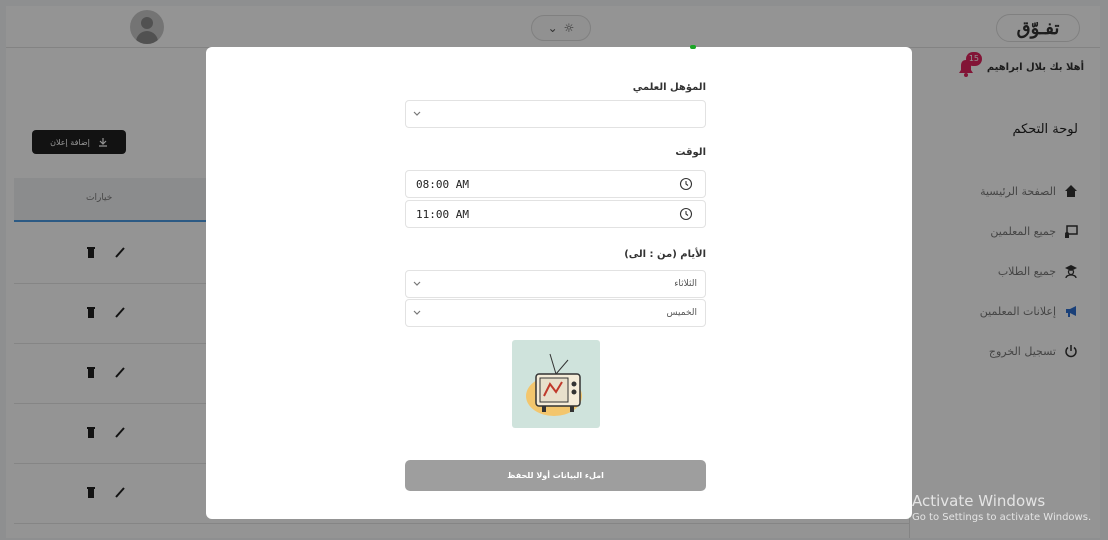 The image size is (1108, 540). What do you see at coordinates (979, 501) in the screenshot?
I see `watermark-title: Activate Windows` at bounding box center [979, 501].